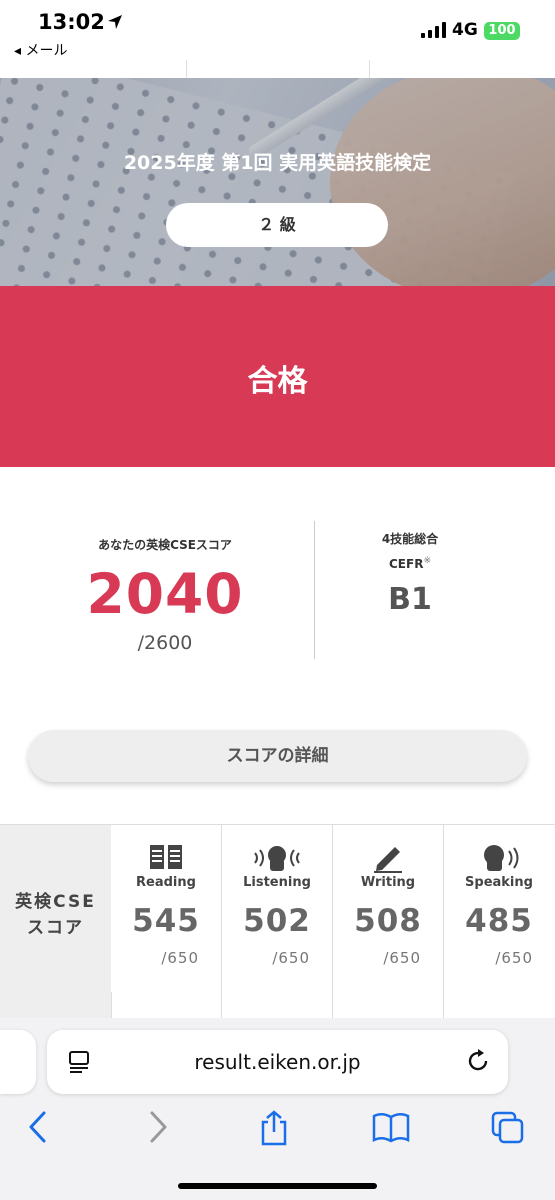 The image size is (555, 1200). What do you see at coordinates (478, 1061) in the screenshot?
I see `reload-icon` at bounding box center [478, 1061].